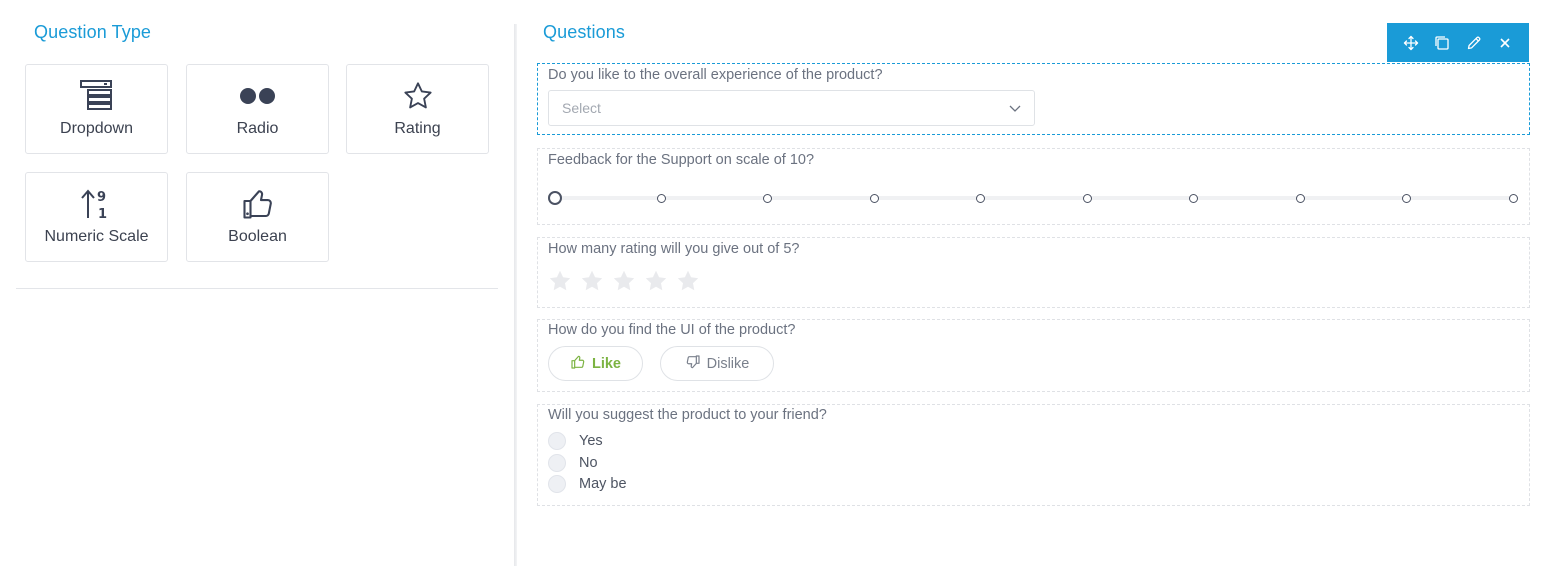 This screenshot has width=1544, height=566. I want to click on svg-text: 1, so click(102, 214).